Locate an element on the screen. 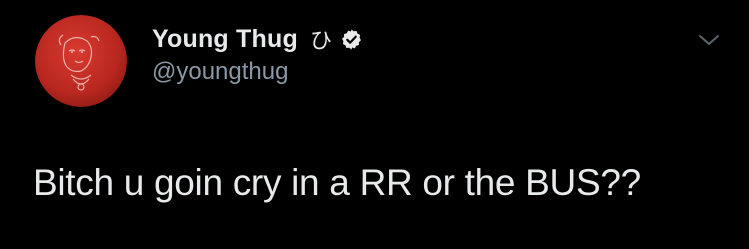 This screenshot has height=249, width=749. author-display-name: Young Thug is located at coordinates (225, 39).